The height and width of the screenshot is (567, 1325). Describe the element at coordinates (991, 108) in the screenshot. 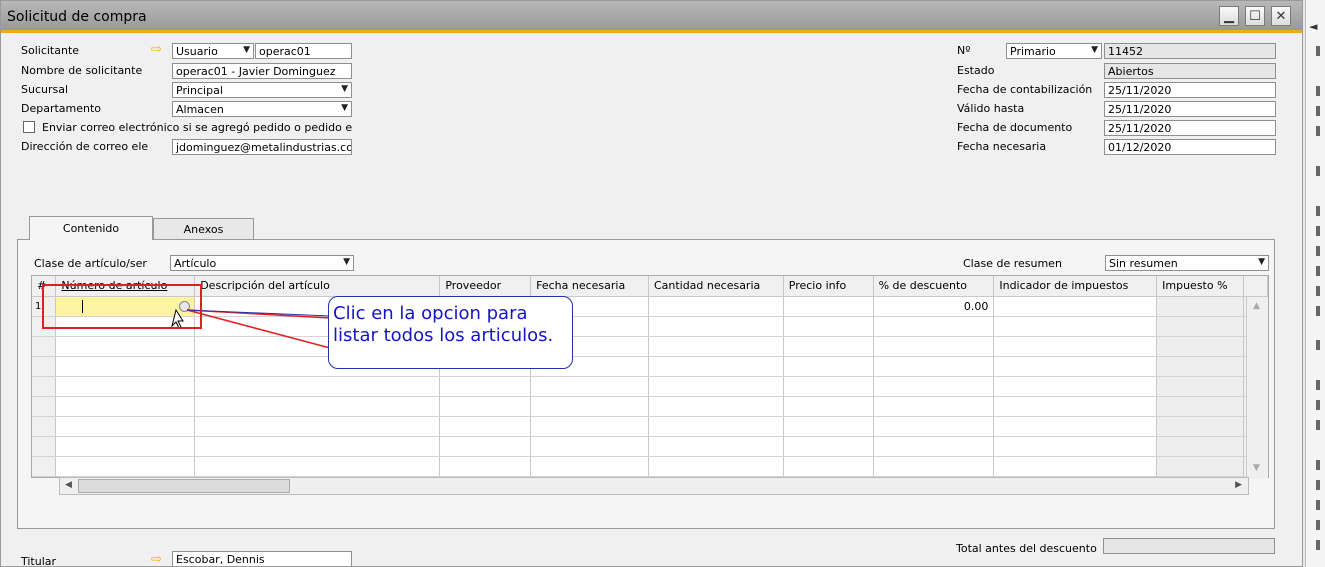

I see `valido-label: Válido hasta` at that location.